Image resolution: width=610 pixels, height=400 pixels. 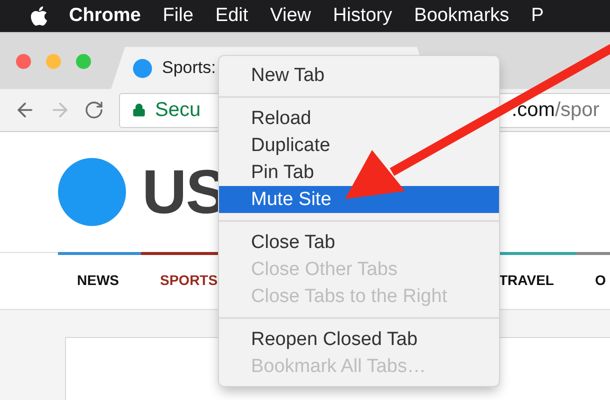 I want to click on menu-title: Edit, so click(x=232, y=16).